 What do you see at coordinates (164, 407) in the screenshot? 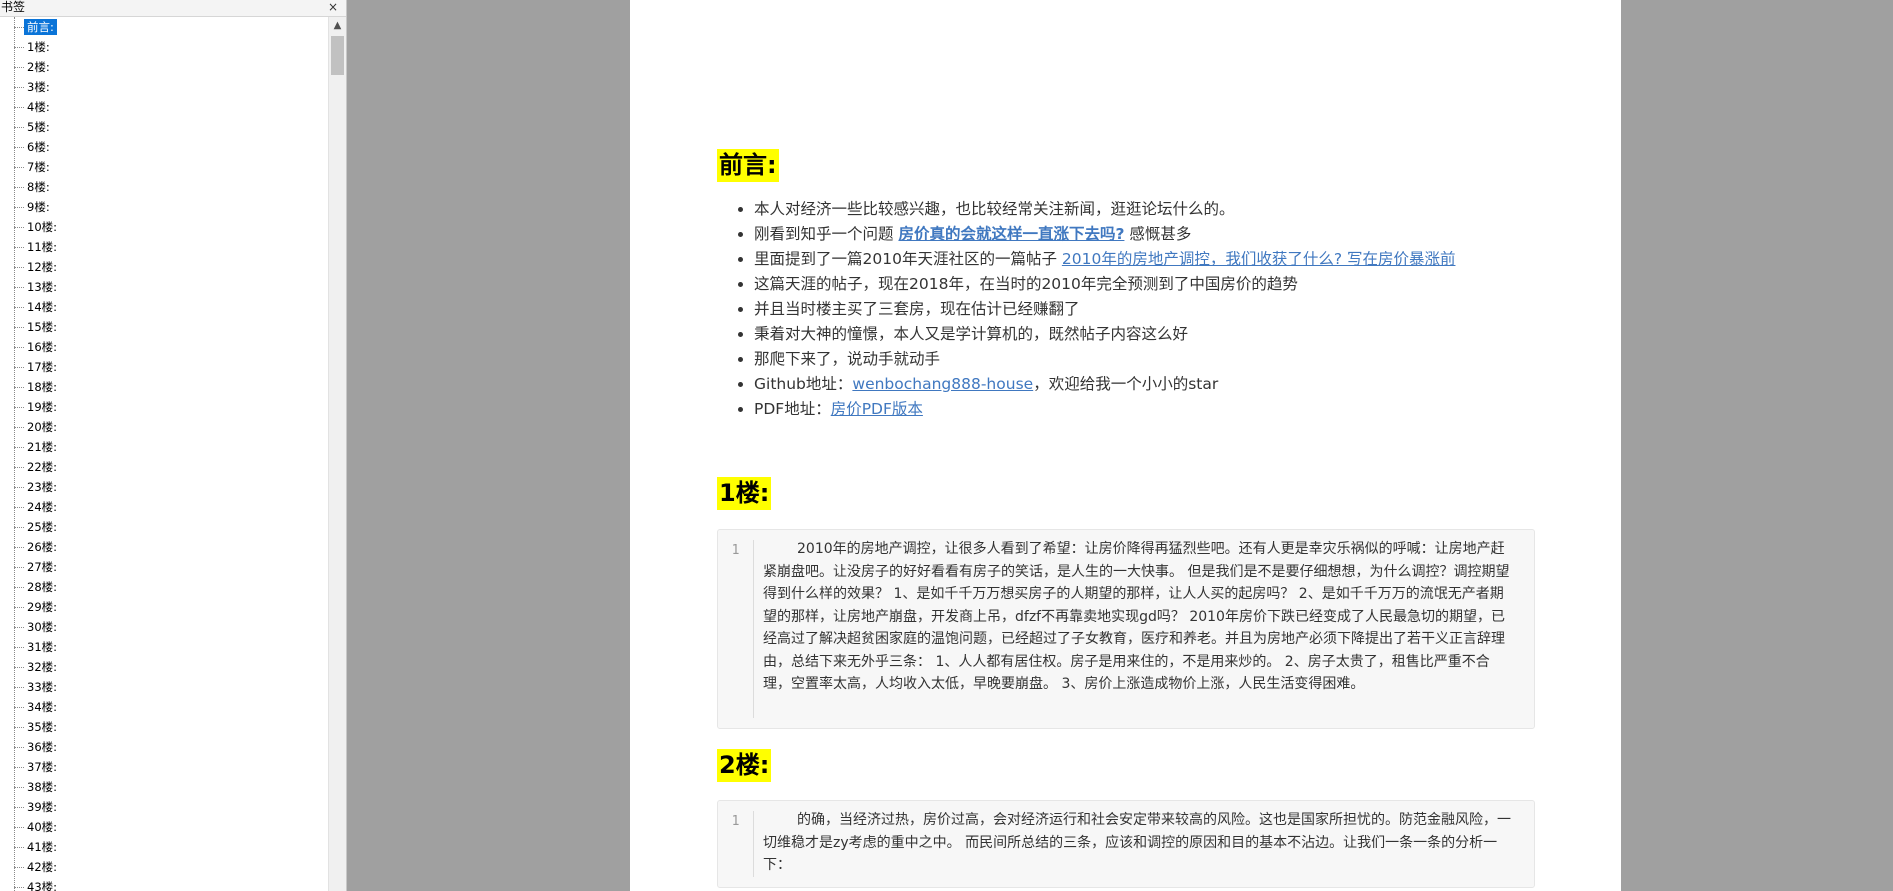
I see `bookmark-item: 19楼:` at bounding box center [164, 407].